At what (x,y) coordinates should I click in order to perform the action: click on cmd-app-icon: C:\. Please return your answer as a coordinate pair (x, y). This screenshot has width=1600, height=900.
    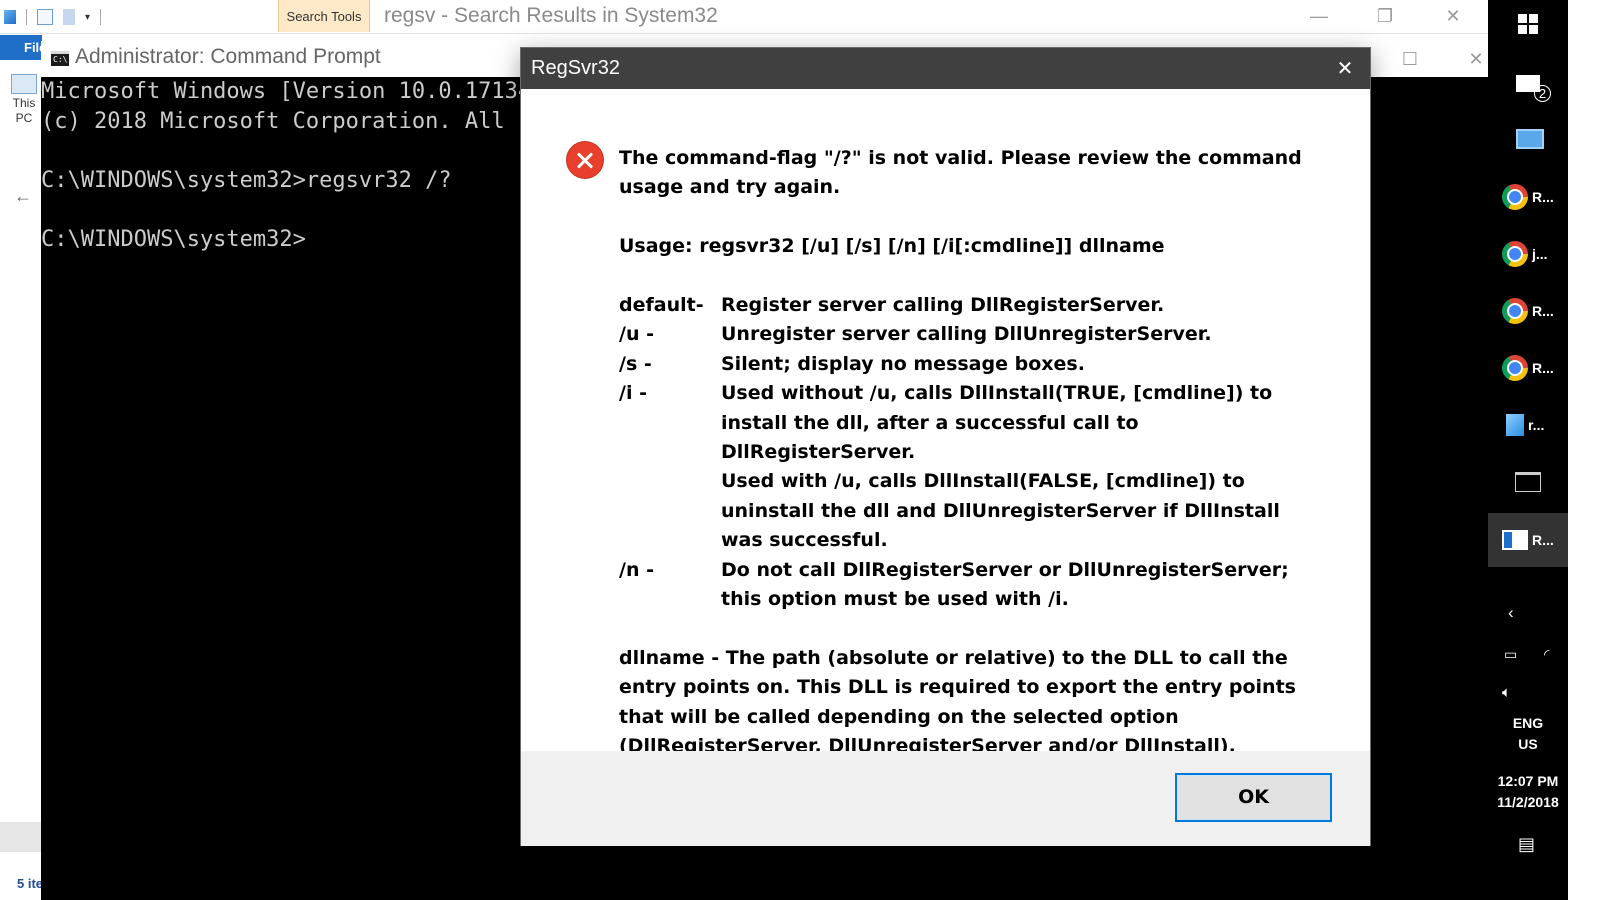
    Looking at the image, I should click on (60, 58).